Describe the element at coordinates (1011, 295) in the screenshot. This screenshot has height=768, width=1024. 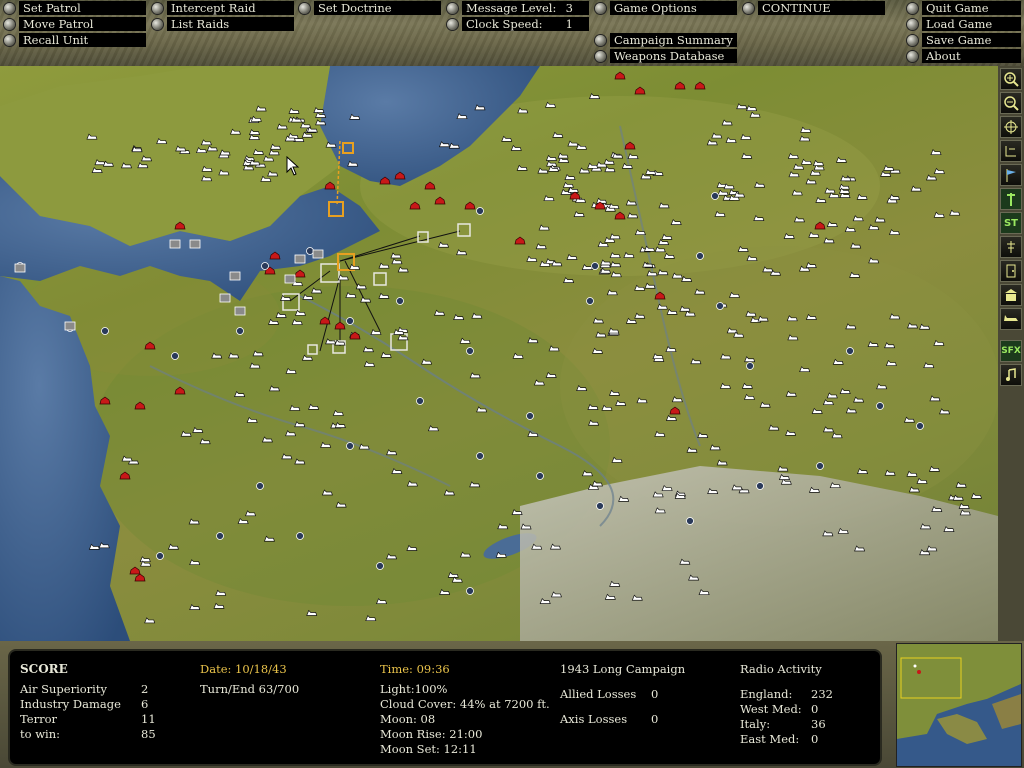
I see `building-icon` at that location.